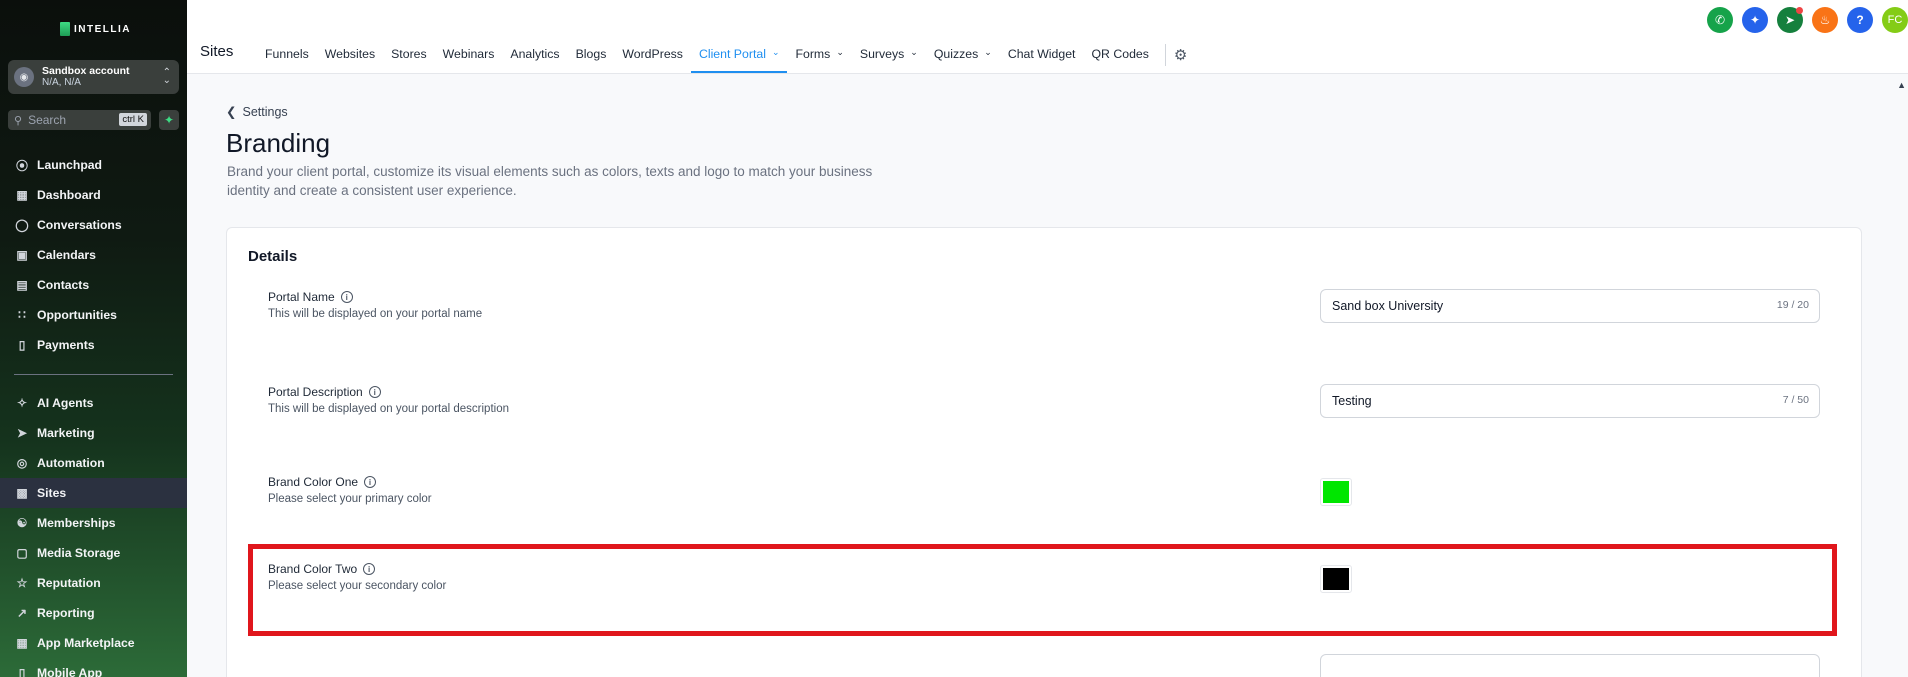 This screenshot has height=677, width=1908. Describe the element at coordinates (287, 54) in the screenshot. I see `tab-label: Funnels` at that location.